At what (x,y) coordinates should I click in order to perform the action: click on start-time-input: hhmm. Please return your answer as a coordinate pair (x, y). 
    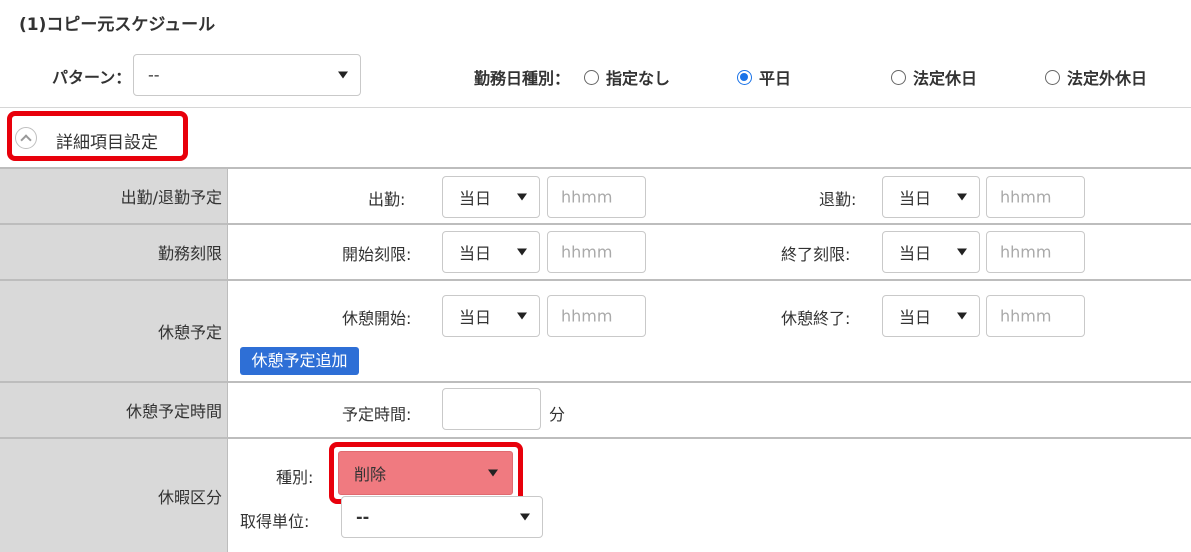
    Looking at the image, I should click on (596, 197).